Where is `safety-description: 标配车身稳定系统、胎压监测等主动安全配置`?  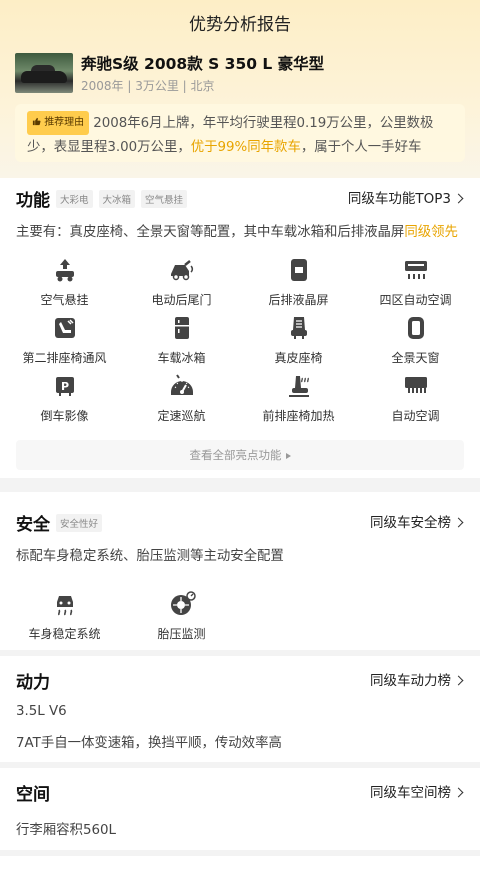
safety-description: 标配车身稳定系统、胎压监测等主动安全配置 is located at coordinates (150, 556).